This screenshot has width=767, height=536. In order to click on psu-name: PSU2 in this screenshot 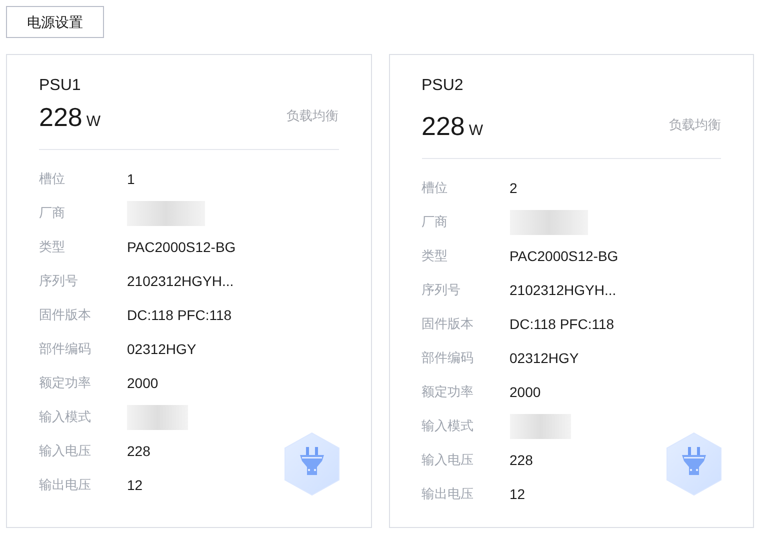, I will do `click(443, 86)`.